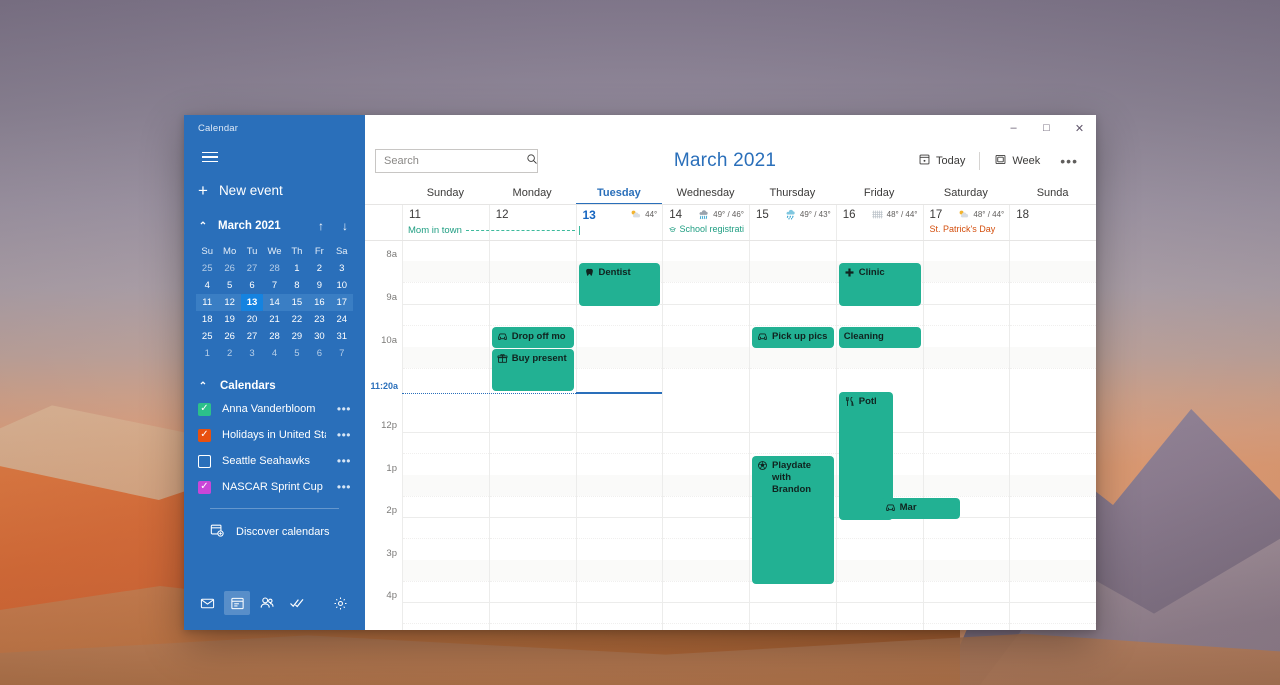  Describe the element at coordinates (319, 302) in the screenshot. I see `mini-calendar-day: 16` at that location.